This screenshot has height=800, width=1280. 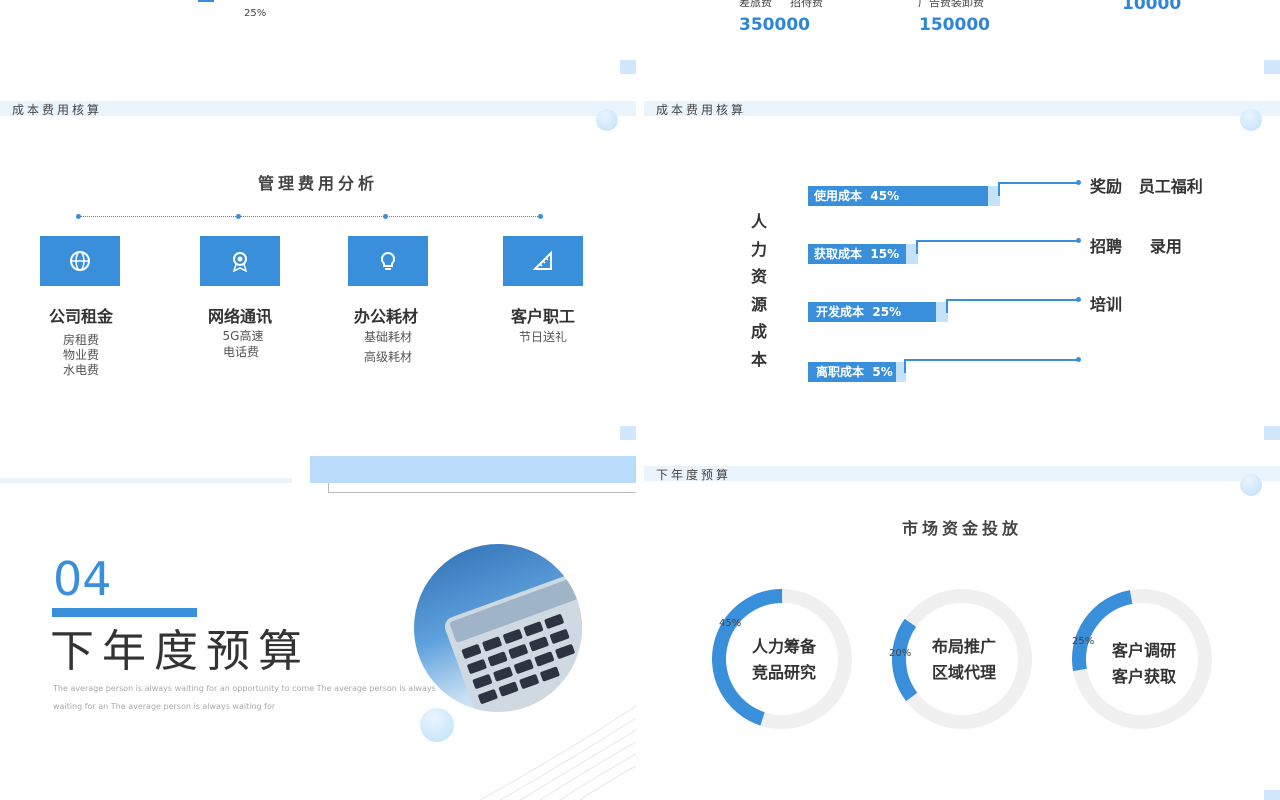 I want to click on feature-box-network, so click(x=240, y=261).